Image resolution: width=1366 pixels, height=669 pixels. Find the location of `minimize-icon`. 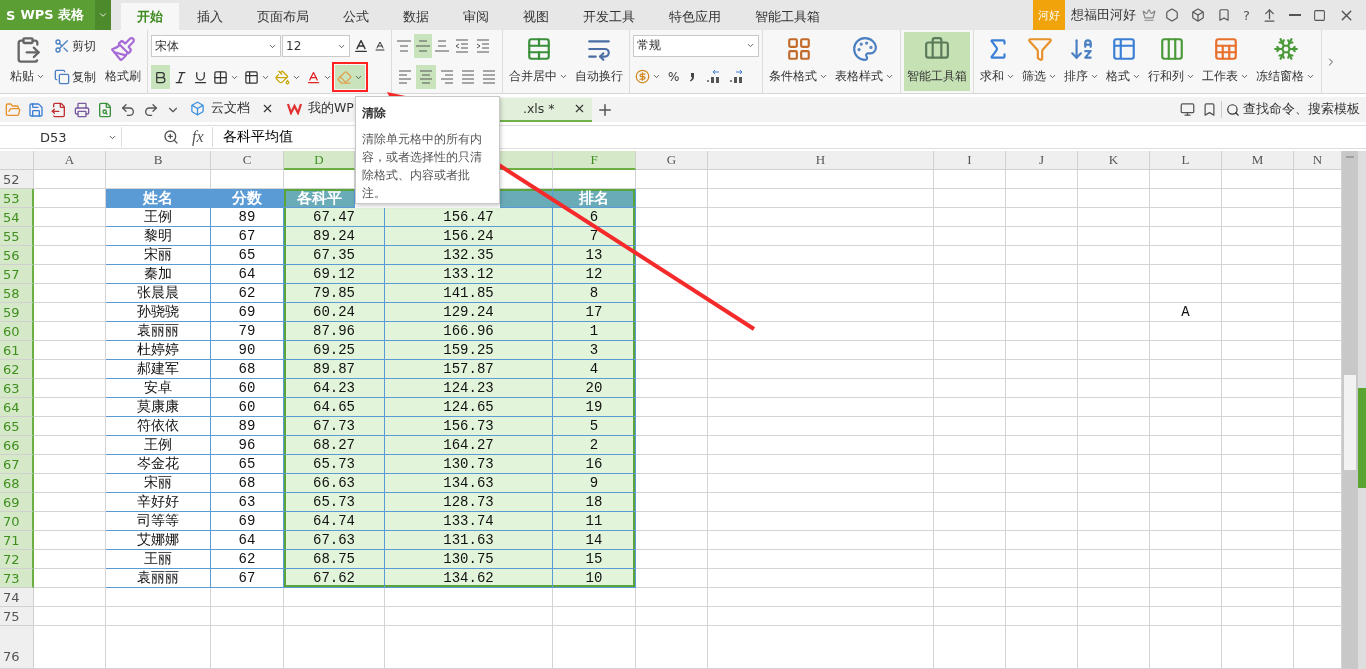

minimize-icon is located at coordinates (1295, 15).